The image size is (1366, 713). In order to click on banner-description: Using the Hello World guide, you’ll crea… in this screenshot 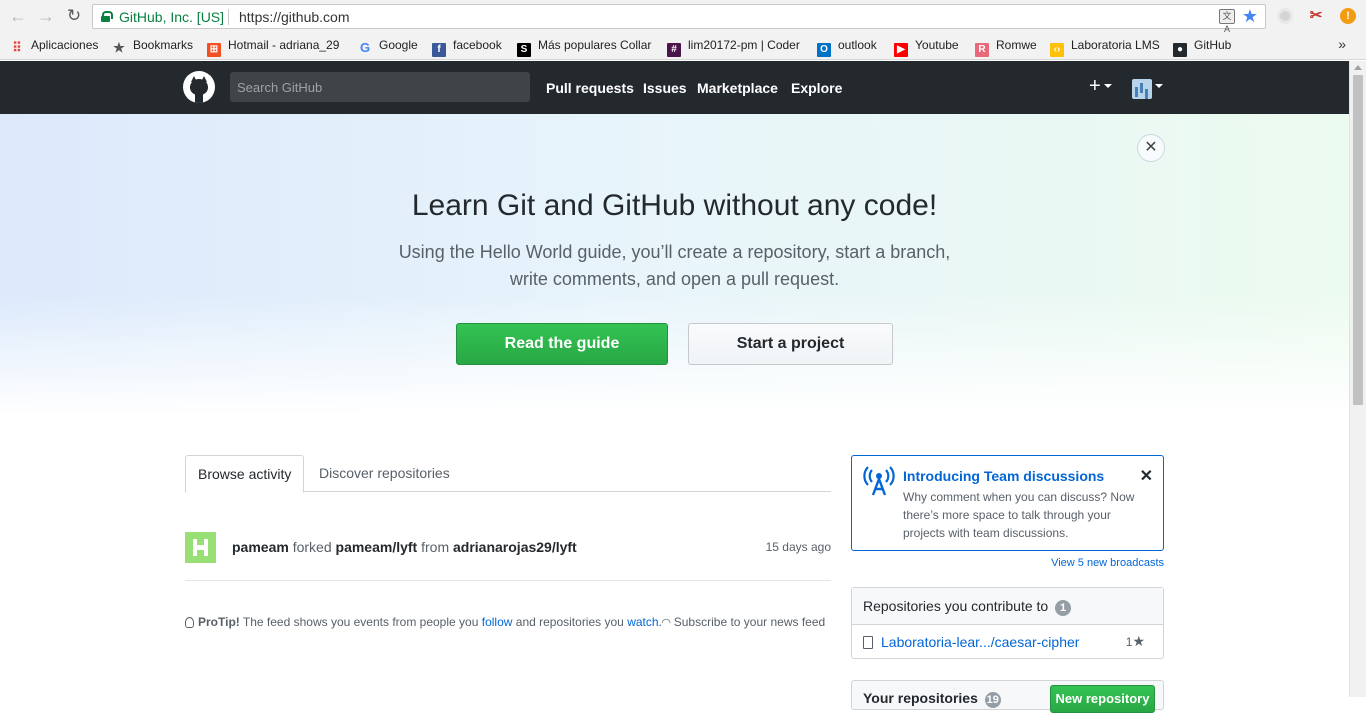, I will do `click(674, 266)`.